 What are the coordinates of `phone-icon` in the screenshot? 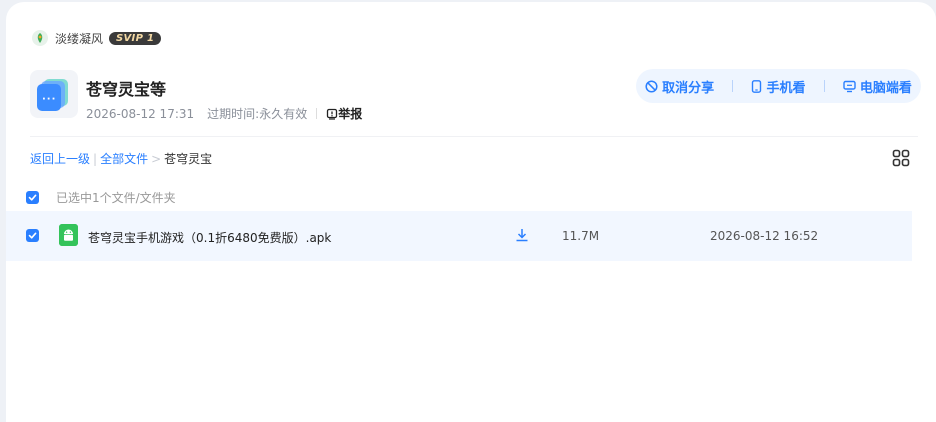 It's located at (757, 86).